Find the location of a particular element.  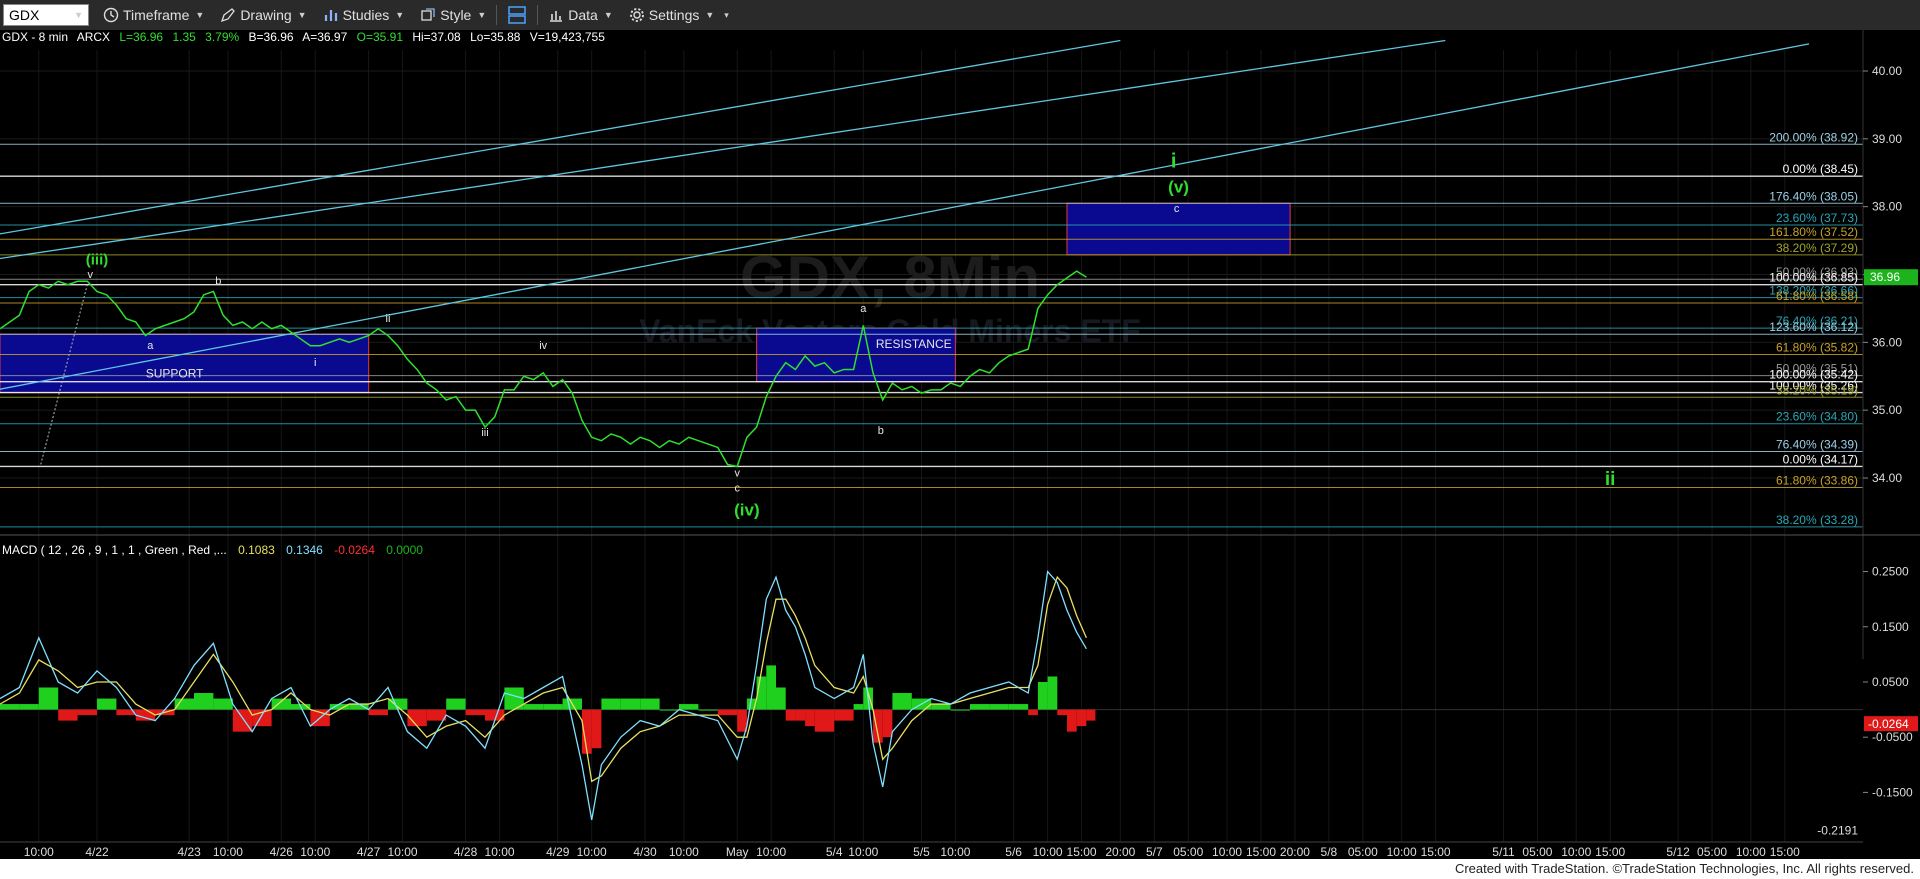

time-axis-label: 5/4 is located at coordinates (834, 852).